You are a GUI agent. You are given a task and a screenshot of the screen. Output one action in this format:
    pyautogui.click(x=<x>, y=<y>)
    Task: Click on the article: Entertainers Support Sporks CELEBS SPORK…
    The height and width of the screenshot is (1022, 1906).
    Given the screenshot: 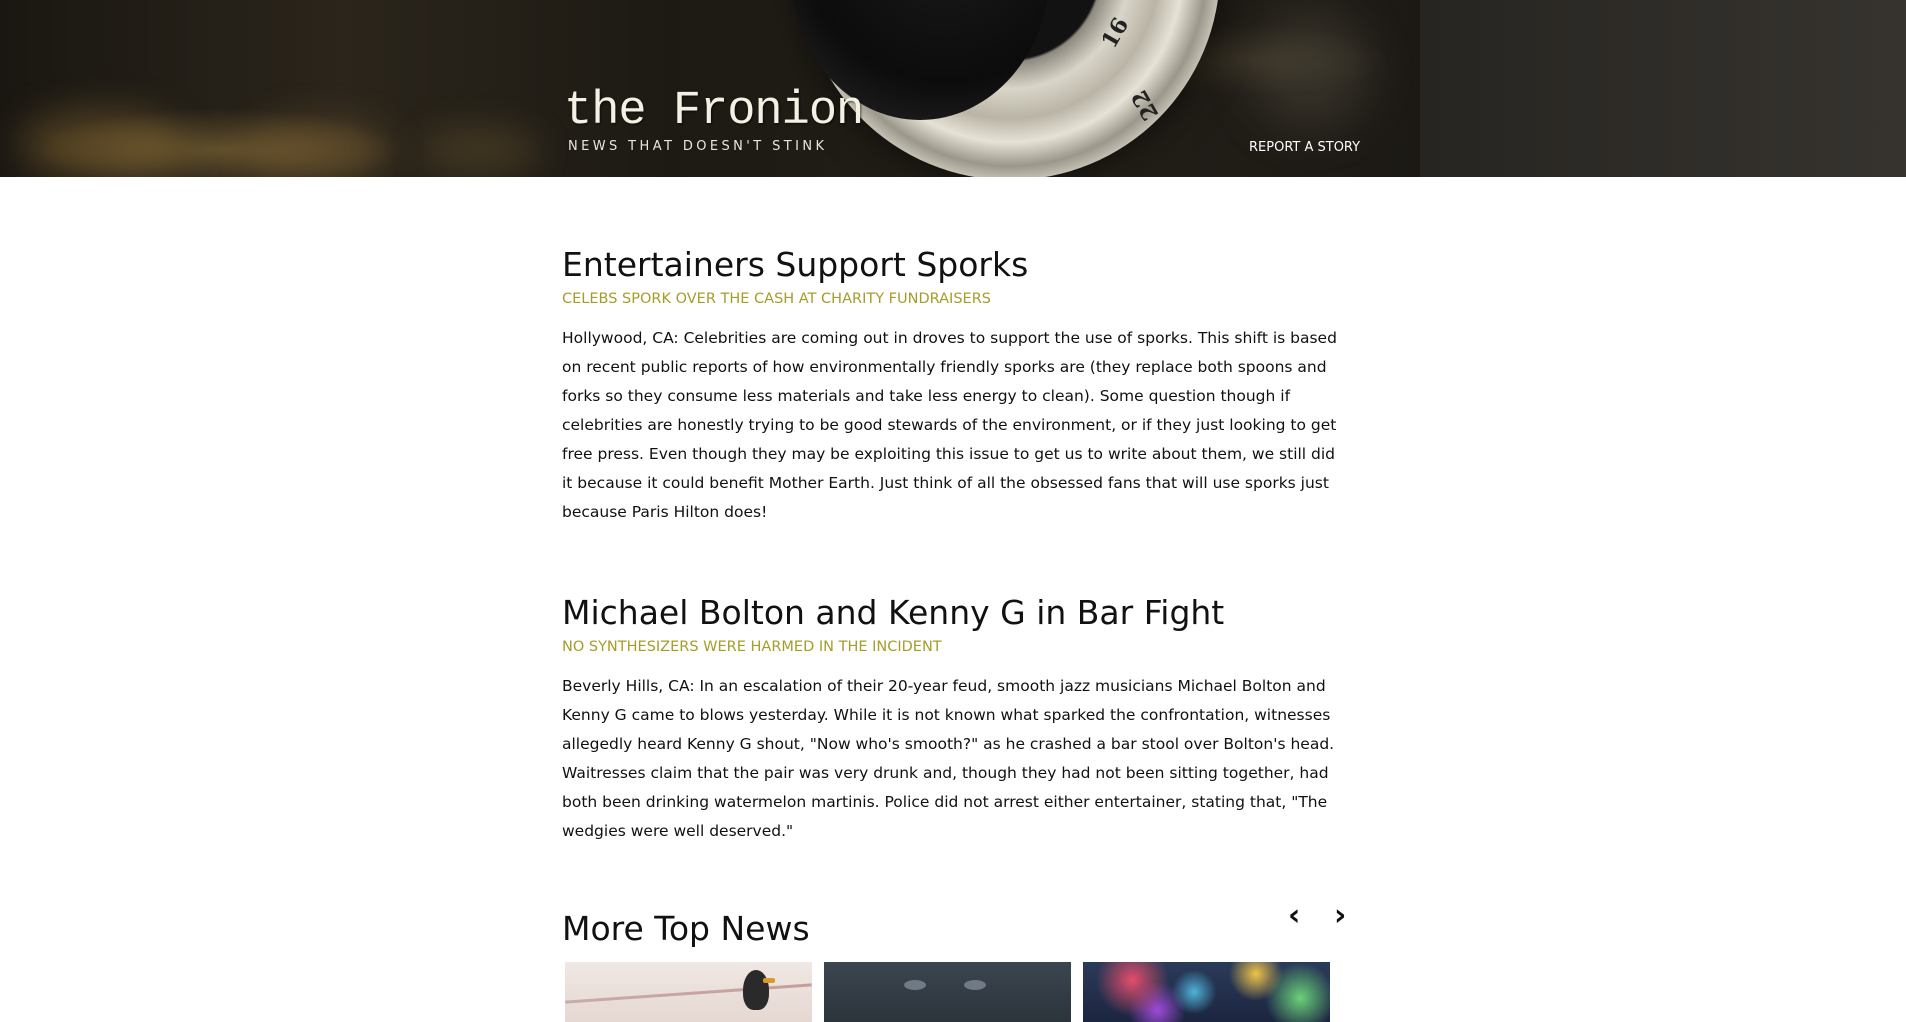 What is the action you would take?
    pyautogui.click(x=953, y=386)
    